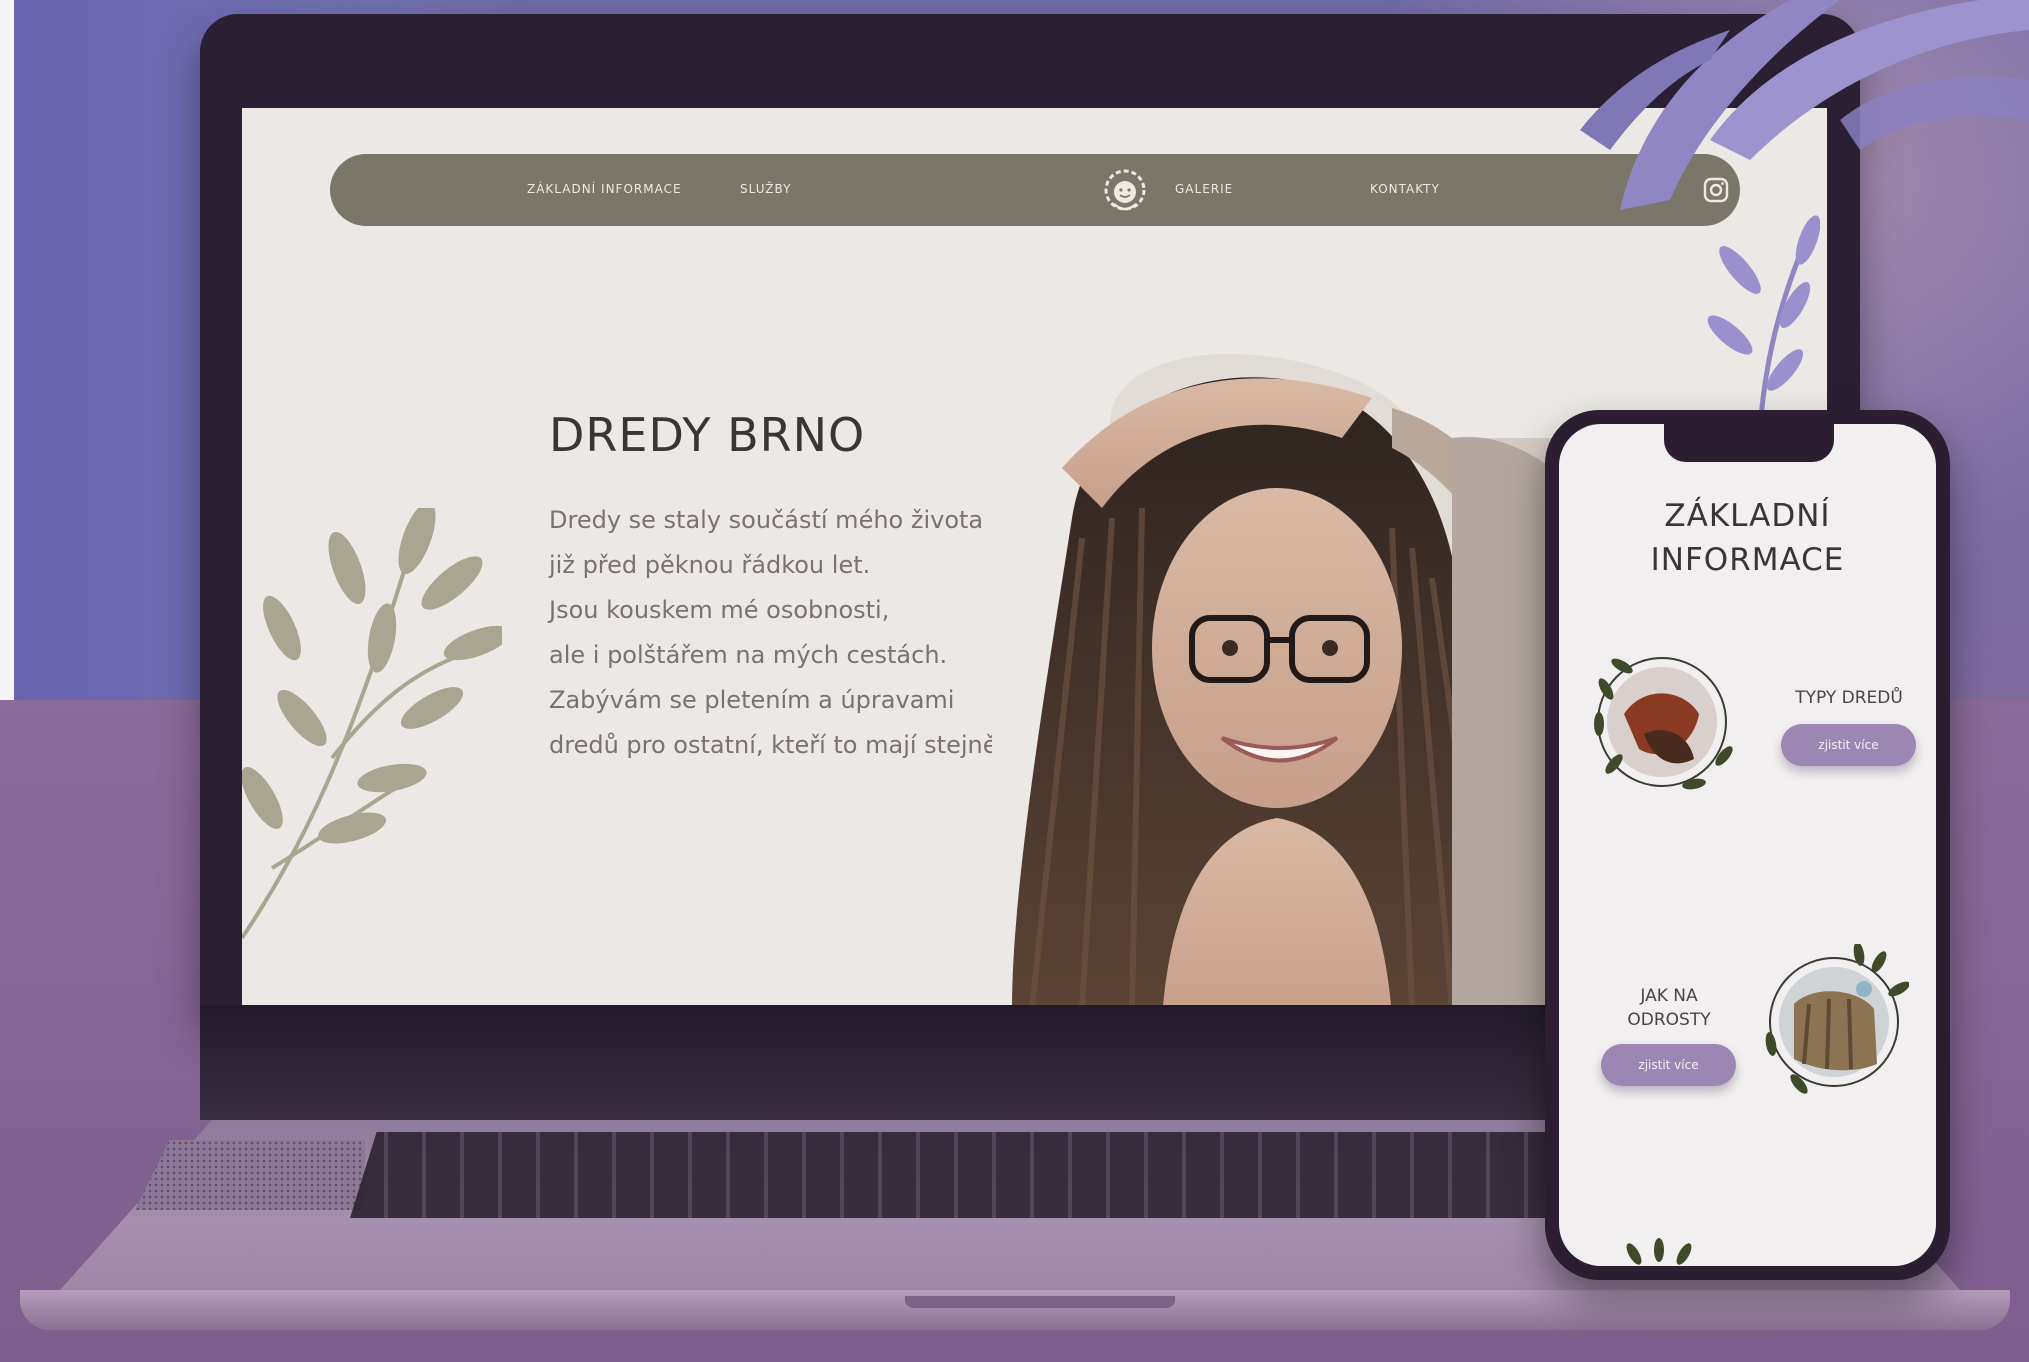  I want to click on nav-link-gallery: GALERIE, so click(1204, 189).